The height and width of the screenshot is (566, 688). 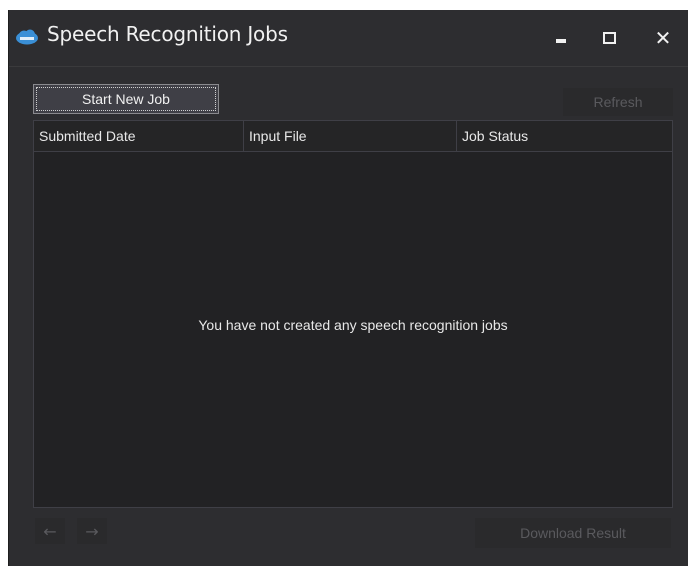 I want to click on minimize-icon, so click(x=561, y=41).